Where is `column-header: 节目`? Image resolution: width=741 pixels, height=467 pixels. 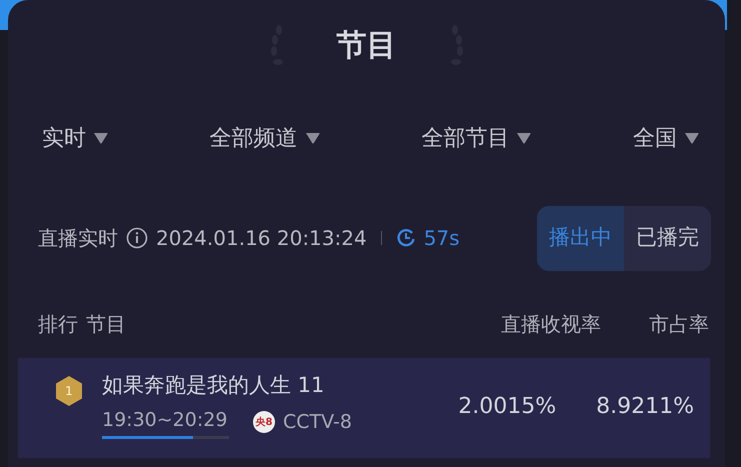 column-header: 节目 is located at coordinates (106, 324).